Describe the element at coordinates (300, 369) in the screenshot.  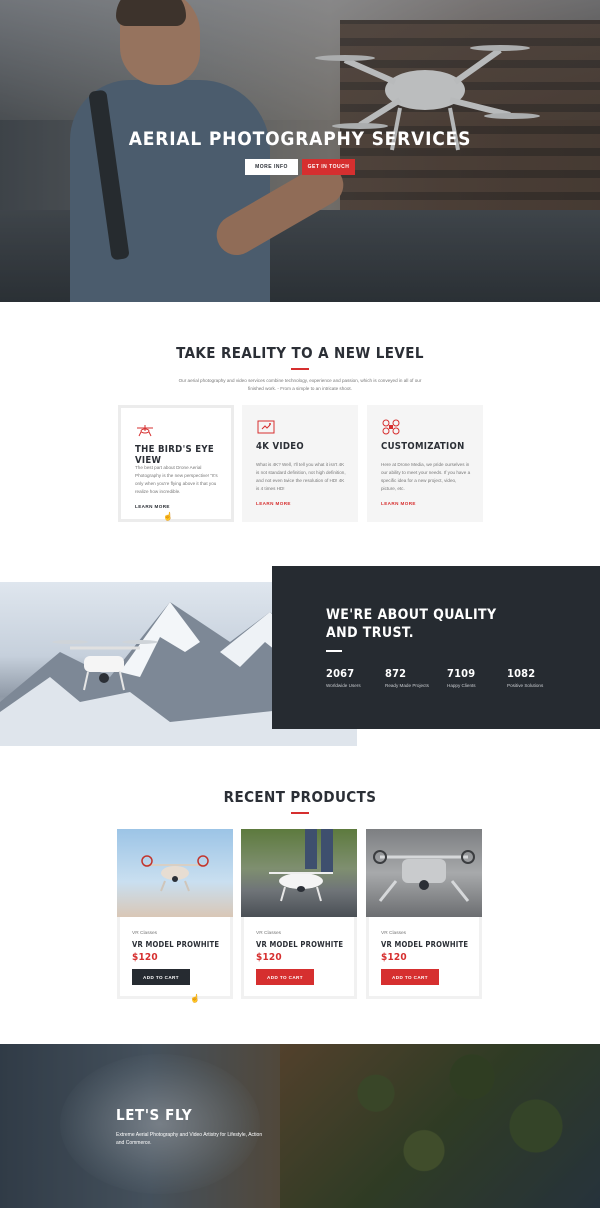
I see `intro-divider` at that location.